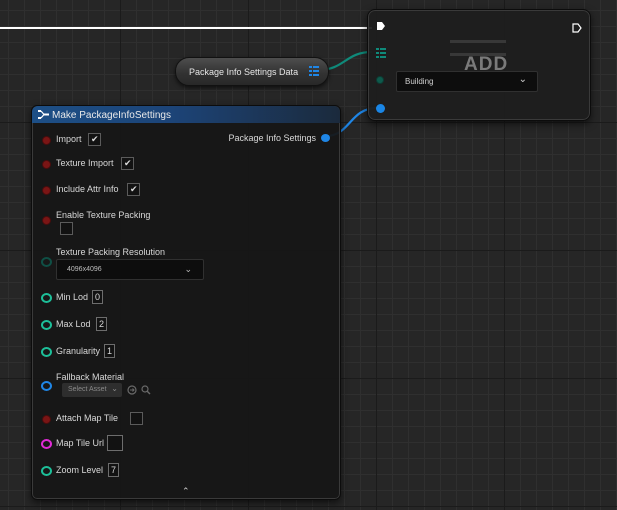 Image resolution: width=617 pixels, height=510 pixels. I want to click on enable-texture-packing-checkbox, so click(66, 228).